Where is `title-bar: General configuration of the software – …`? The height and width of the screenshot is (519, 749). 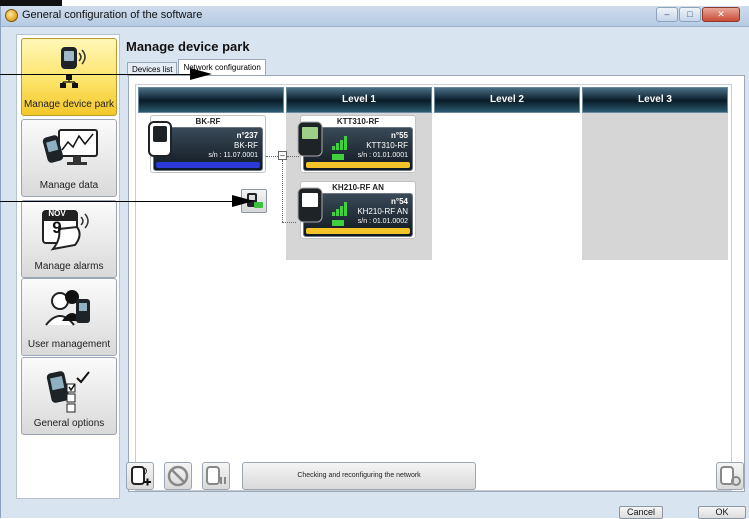
title-bar: General configuration of the software – … is located at coordinates (375, 16).